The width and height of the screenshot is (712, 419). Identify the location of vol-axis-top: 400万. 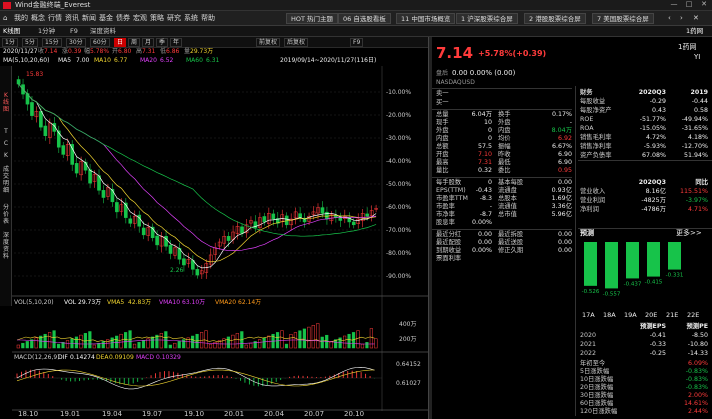
(407, 324).